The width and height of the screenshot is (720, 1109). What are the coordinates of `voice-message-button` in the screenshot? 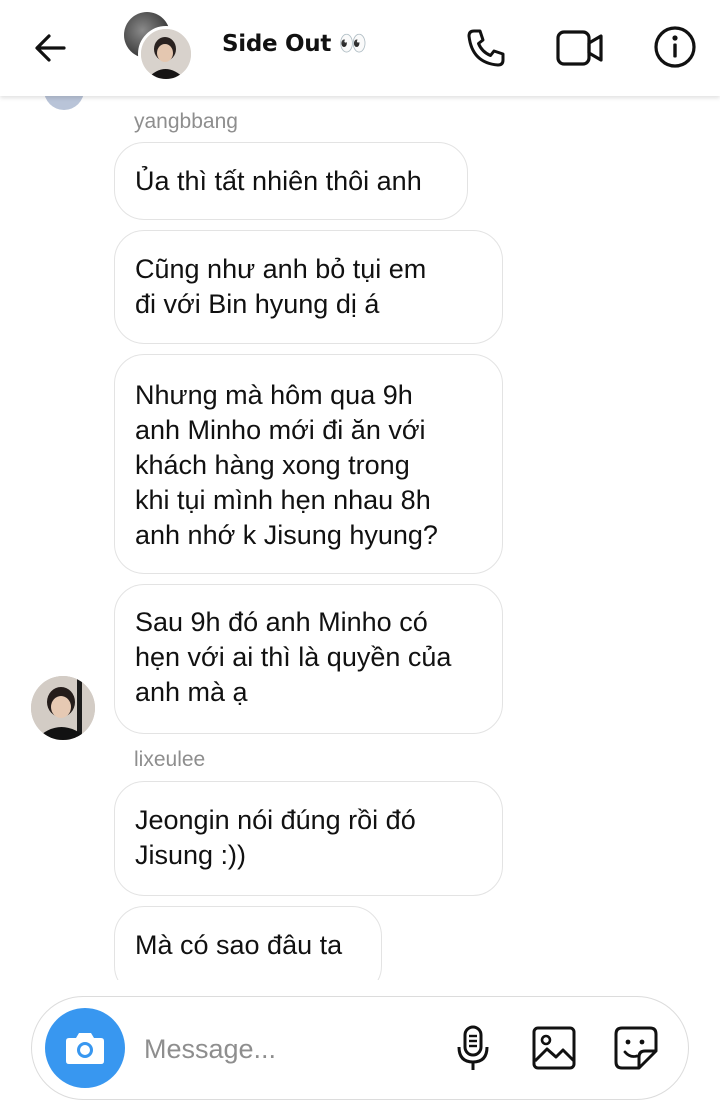 It's located at (473, 1048).